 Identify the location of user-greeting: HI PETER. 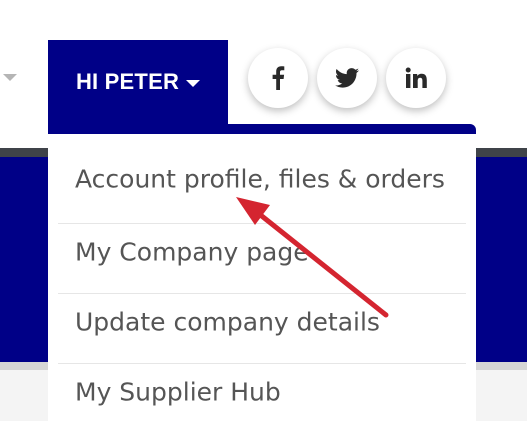
(127, 81).